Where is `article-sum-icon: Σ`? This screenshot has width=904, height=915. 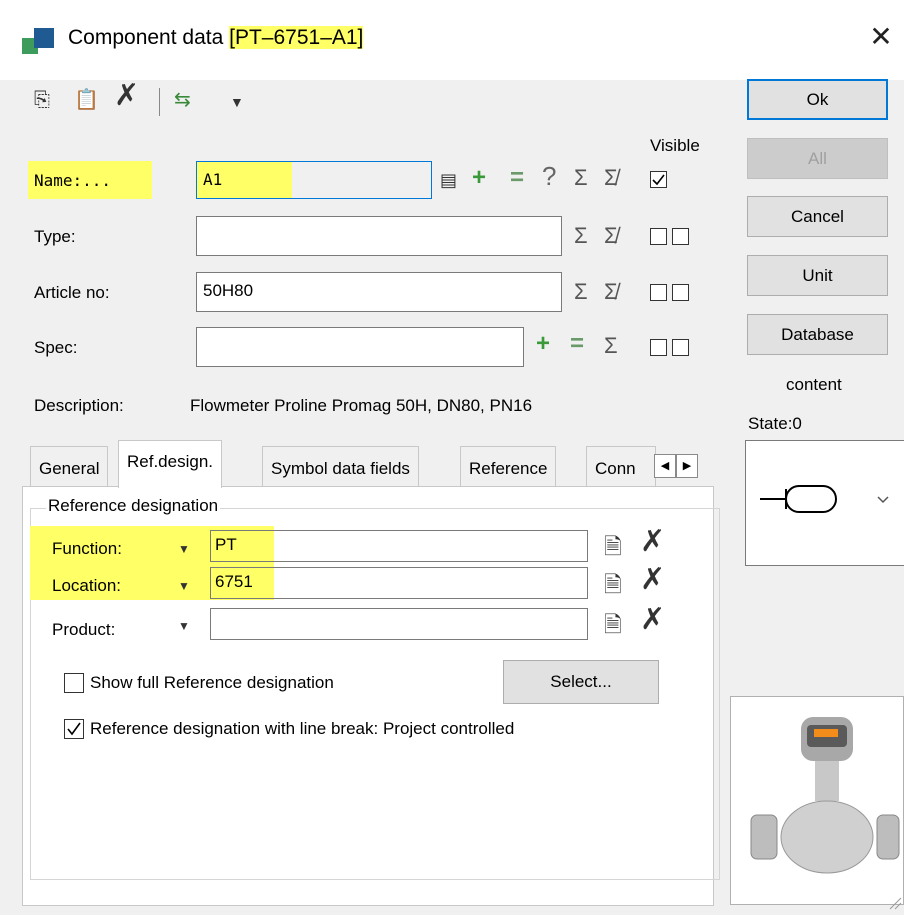 article-sum-icon: Σ is located at coordinates (581, 292).